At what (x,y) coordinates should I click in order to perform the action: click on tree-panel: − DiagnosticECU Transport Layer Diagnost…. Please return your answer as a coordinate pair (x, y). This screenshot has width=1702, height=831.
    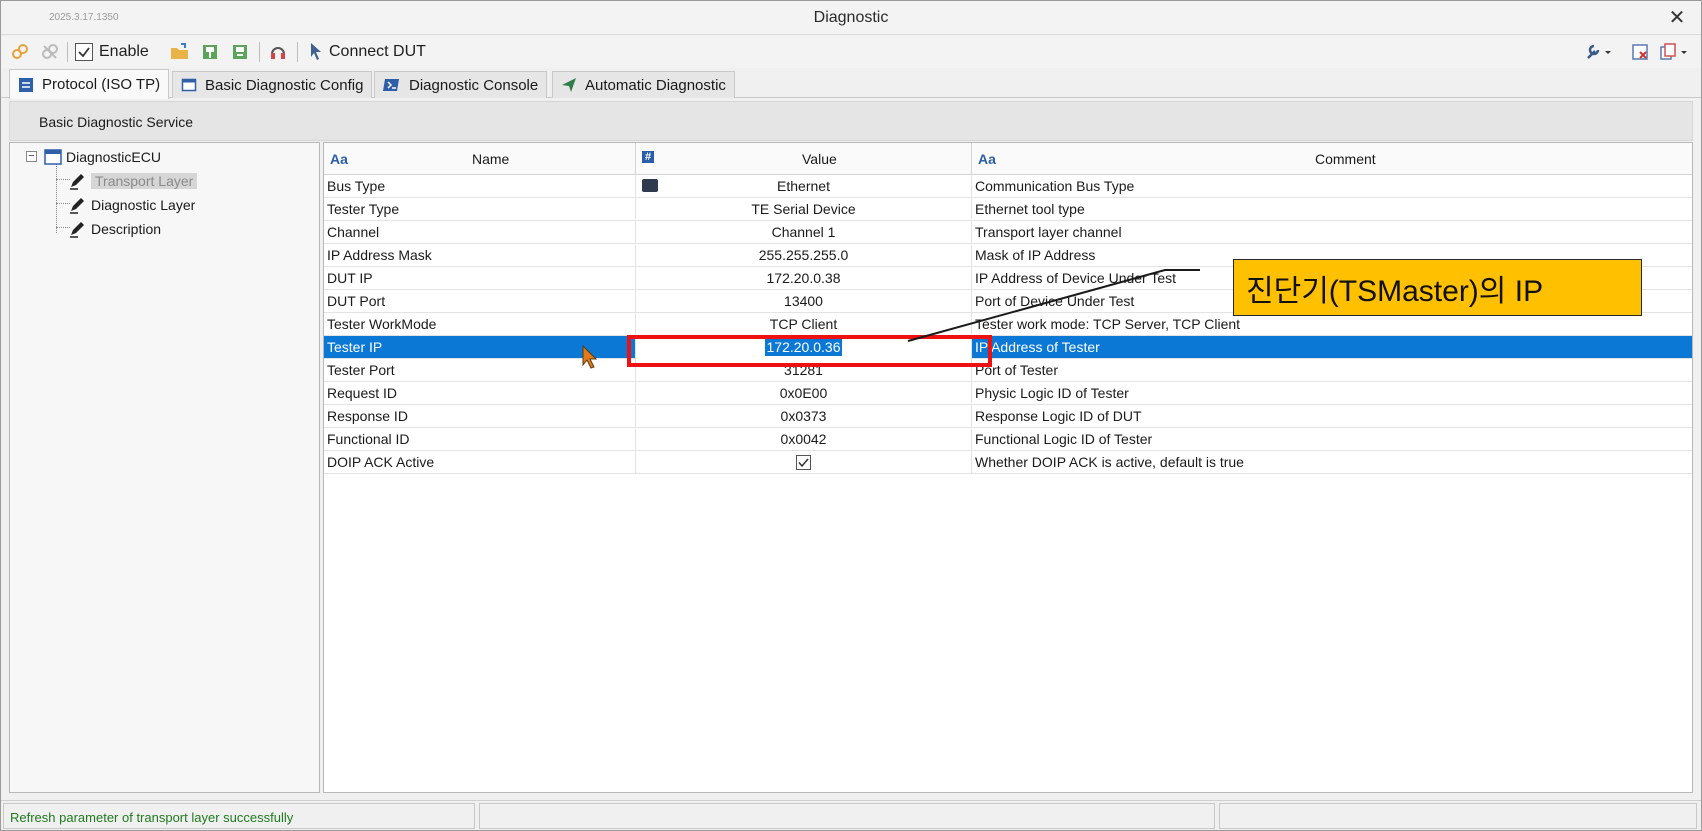
    Looking at the image, I should click on (164, 467).